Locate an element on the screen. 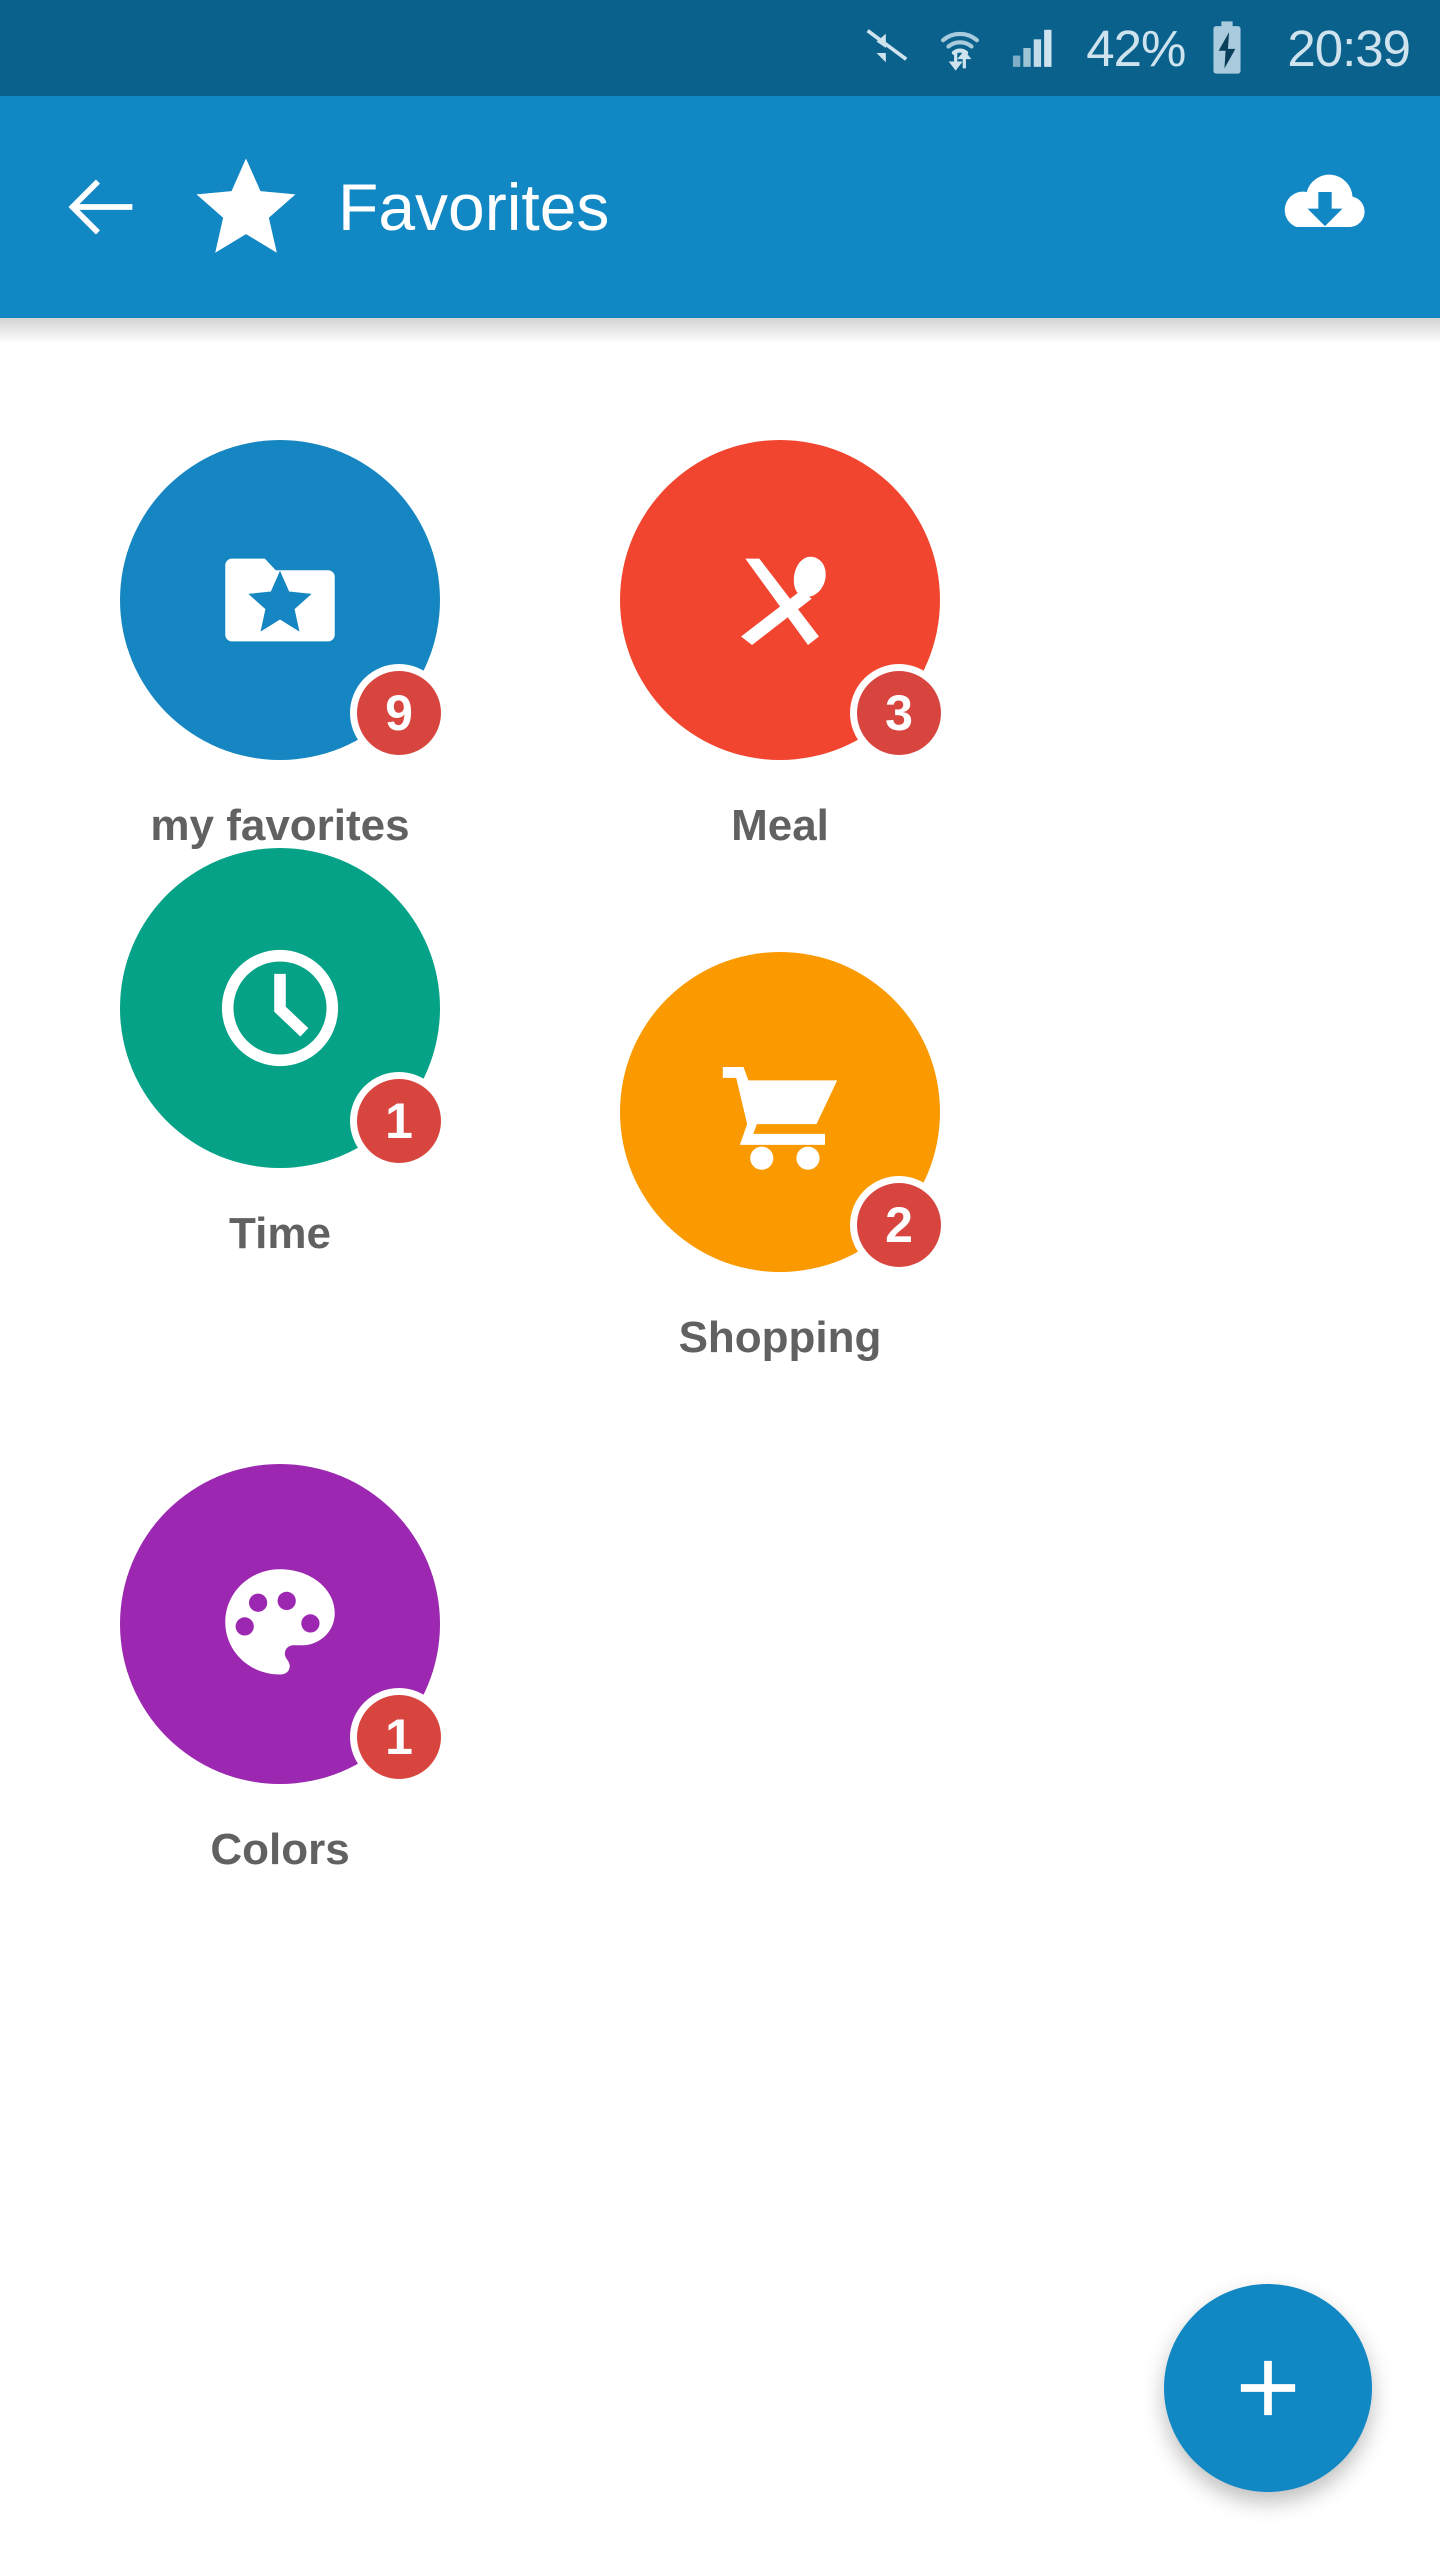  category-label: Time is located at coordinates (280, 1233).